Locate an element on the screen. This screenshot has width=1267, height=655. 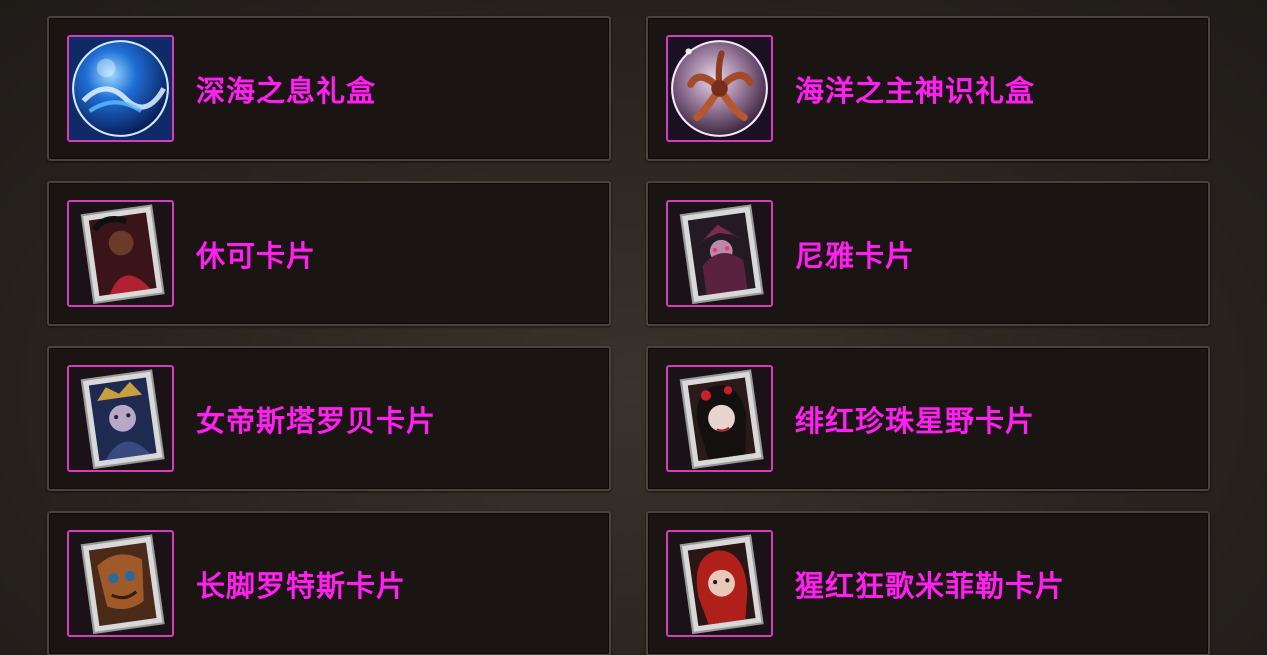
item-slot-2: 休可卡片 is located at coordinates (329, 253).